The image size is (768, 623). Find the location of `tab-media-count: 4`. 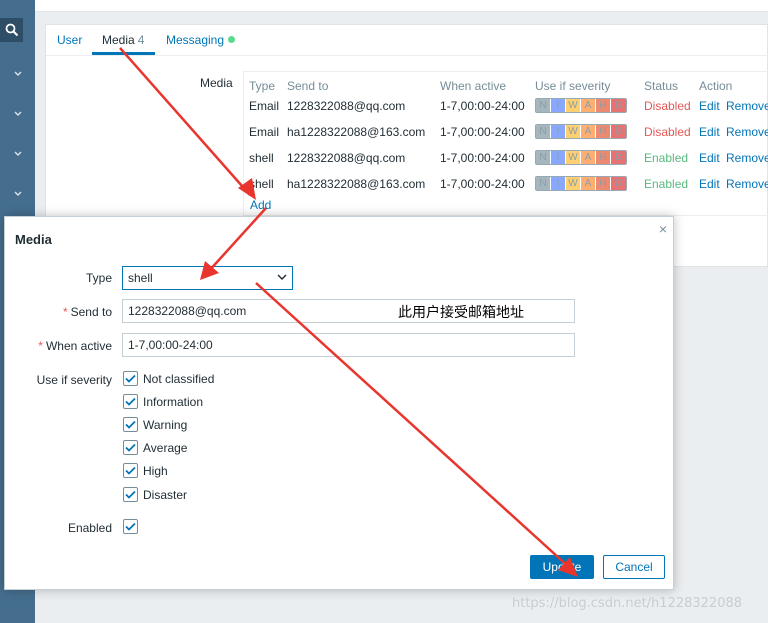

tab-media-count: 4 is located at coordinates (141, 40).